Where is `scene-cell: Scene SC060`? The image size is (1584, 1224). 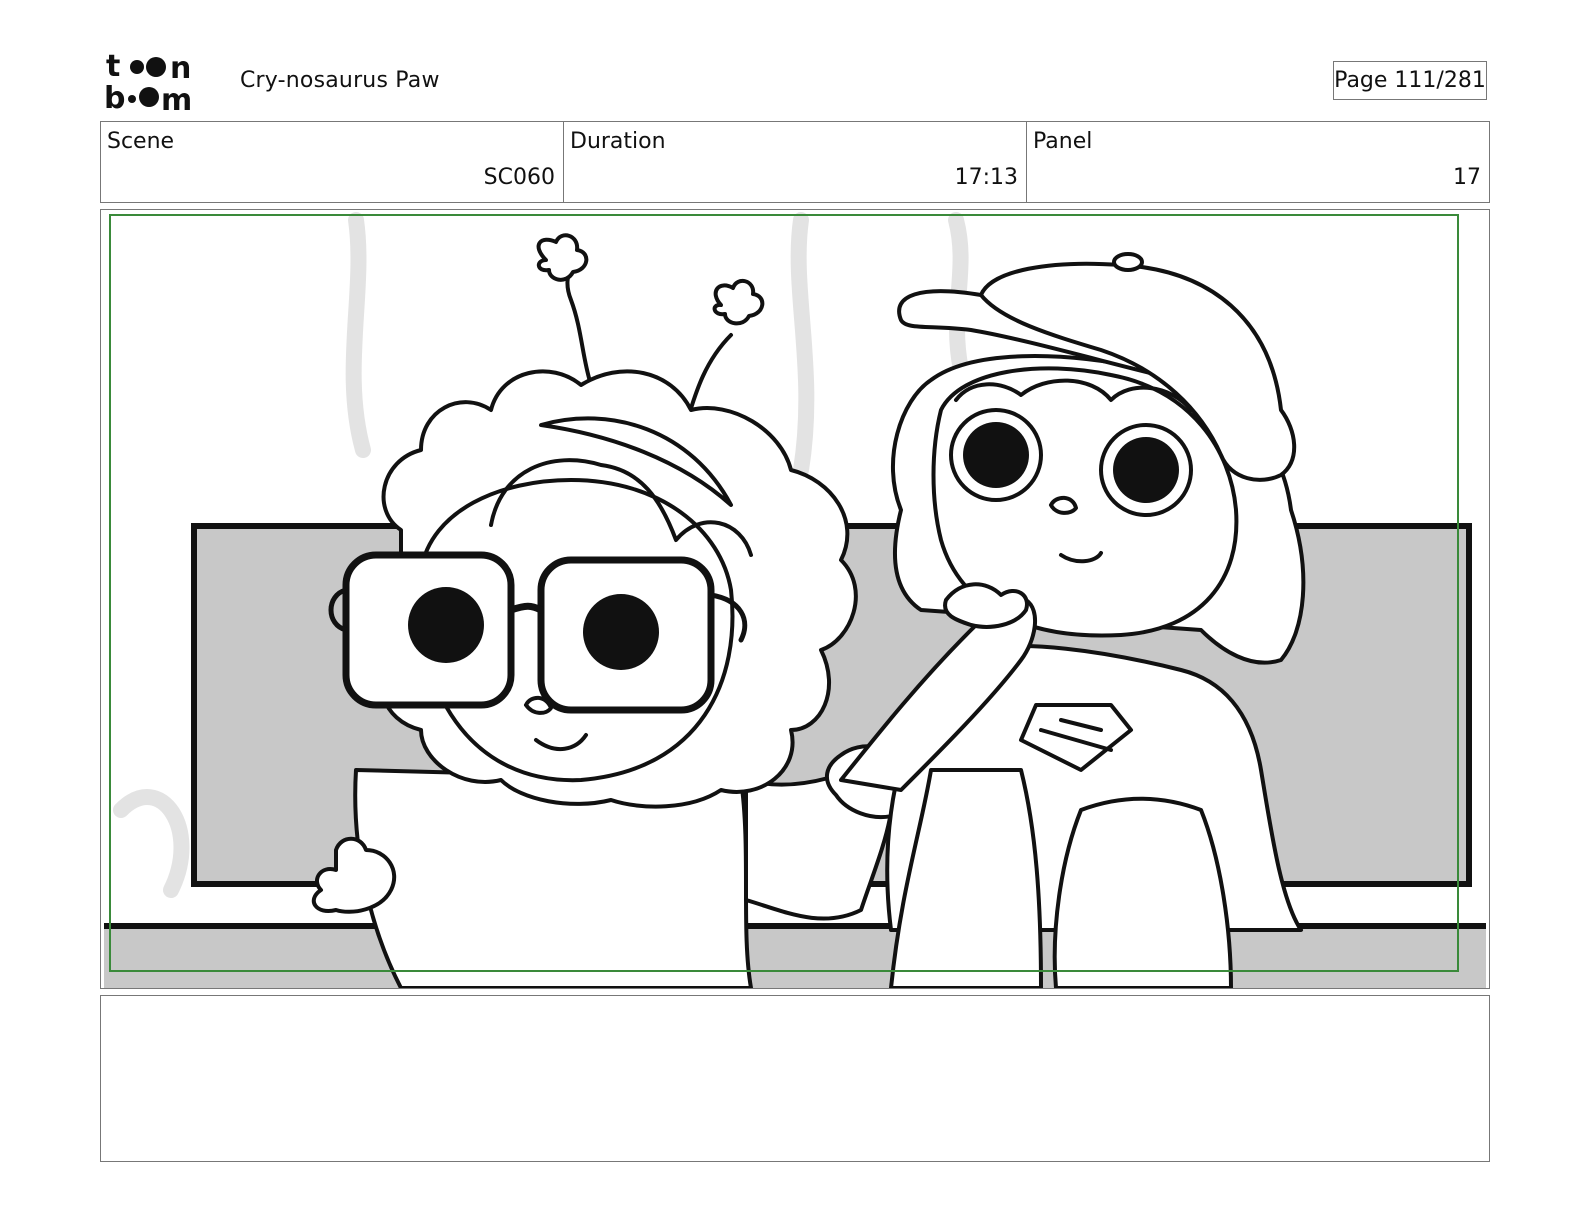 scene-cell: Scene SC060 is located at coordinates (332, 162).